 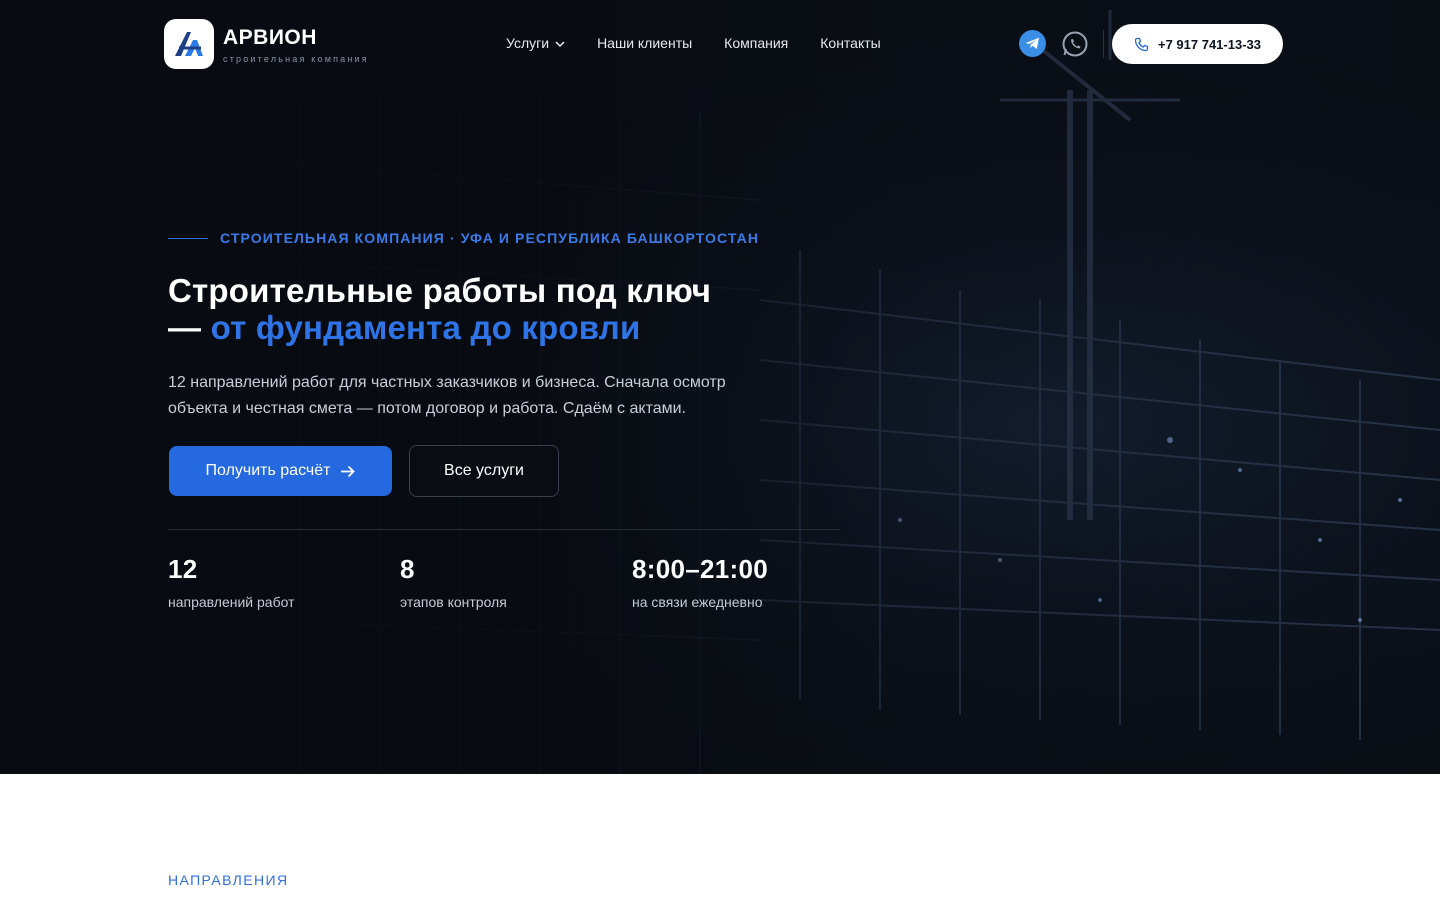 I want to click on whatsapp-icon, so click(x=1075, y=44).